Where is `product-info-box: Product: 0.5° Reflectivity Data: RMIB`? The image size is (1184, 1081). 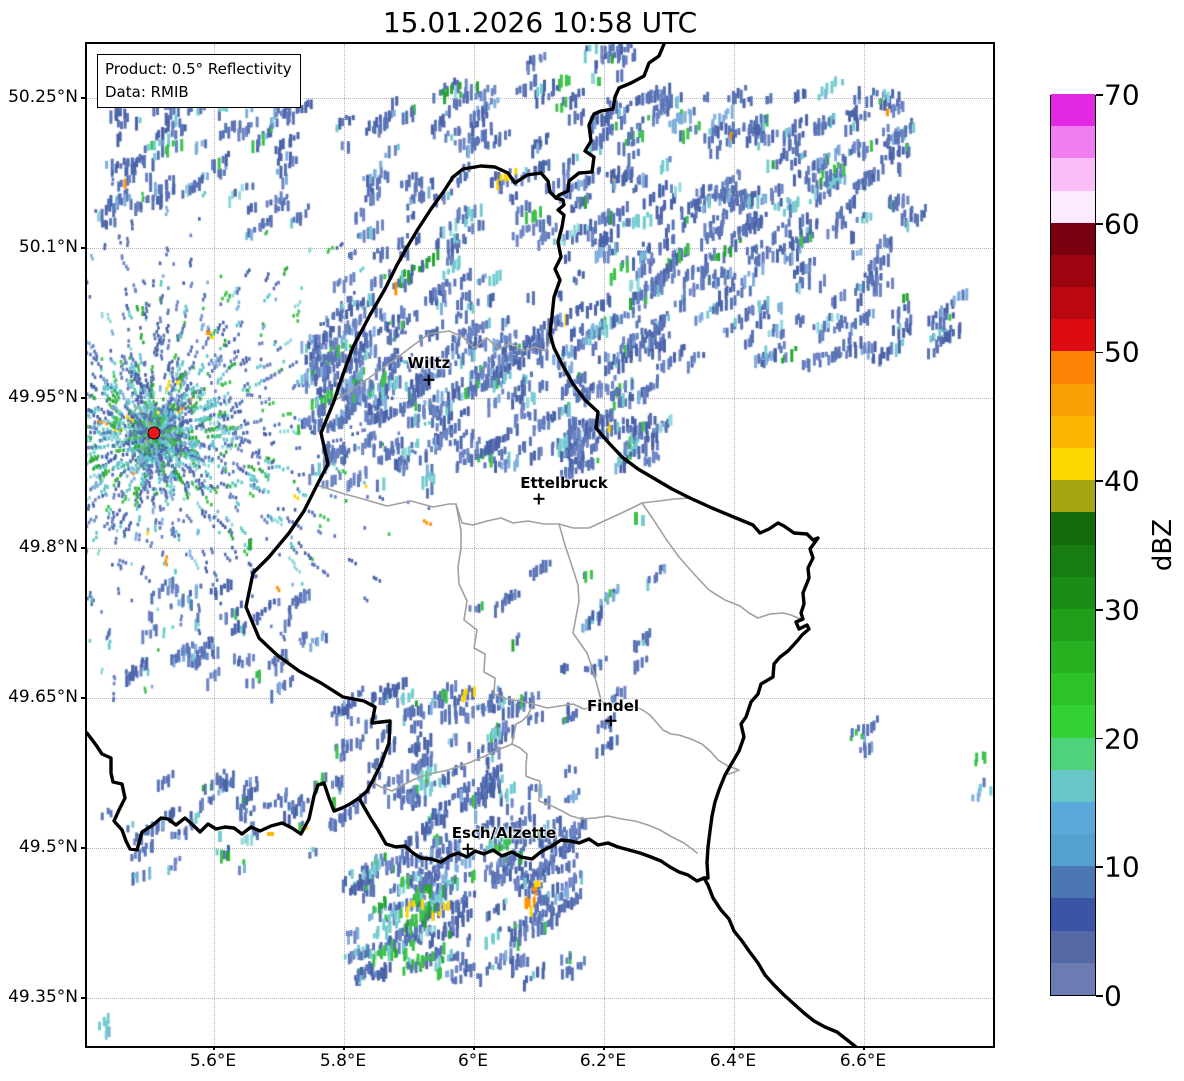
product-info-box: Product: 0.5° Reflectivity Data: RMIB is located at coordinates (199, 81).